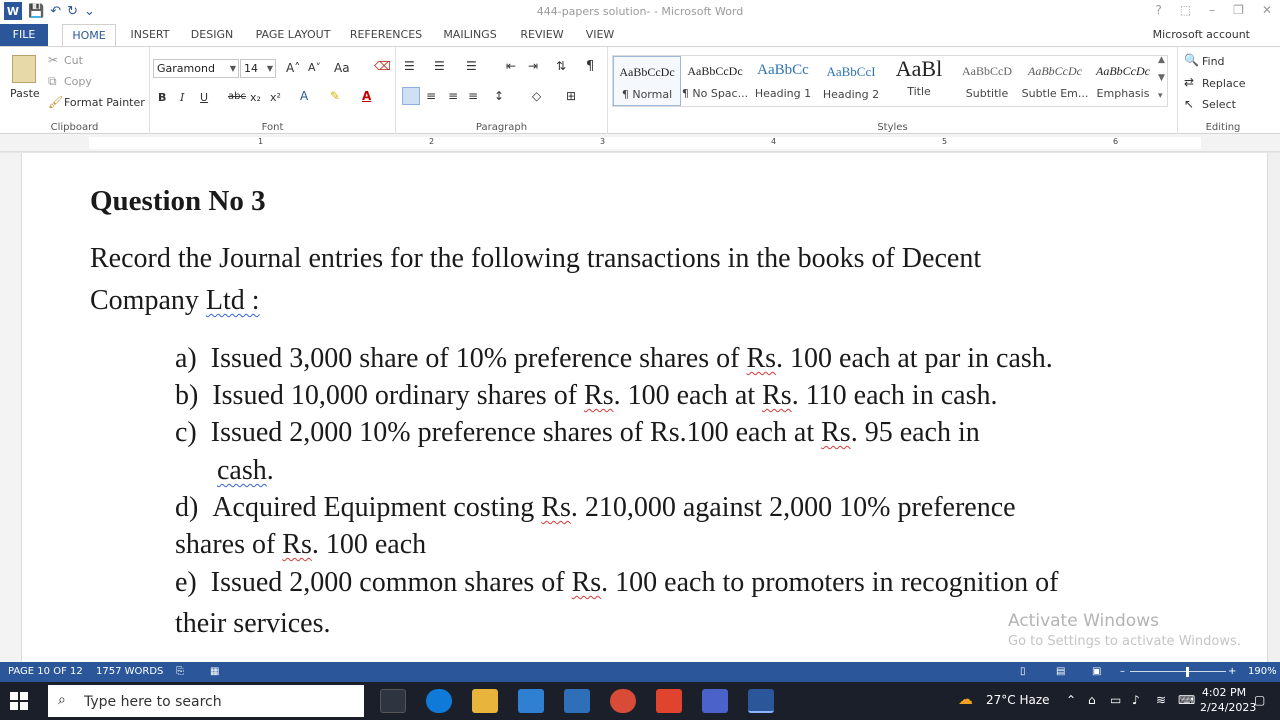  I want to click on style-title: AaBl Title, so click(919, 81).